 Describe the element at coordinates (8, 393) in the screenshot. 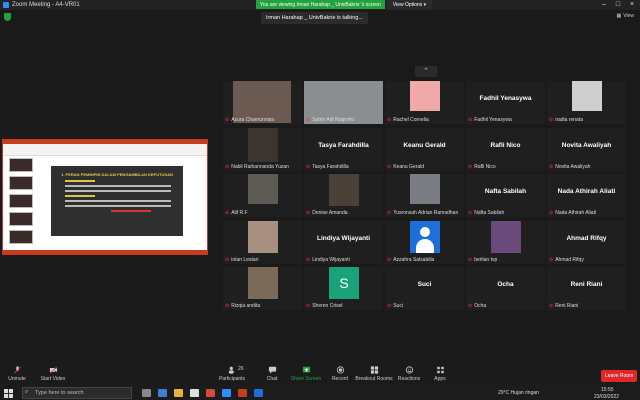

I see `windows-start-icon` at that location.